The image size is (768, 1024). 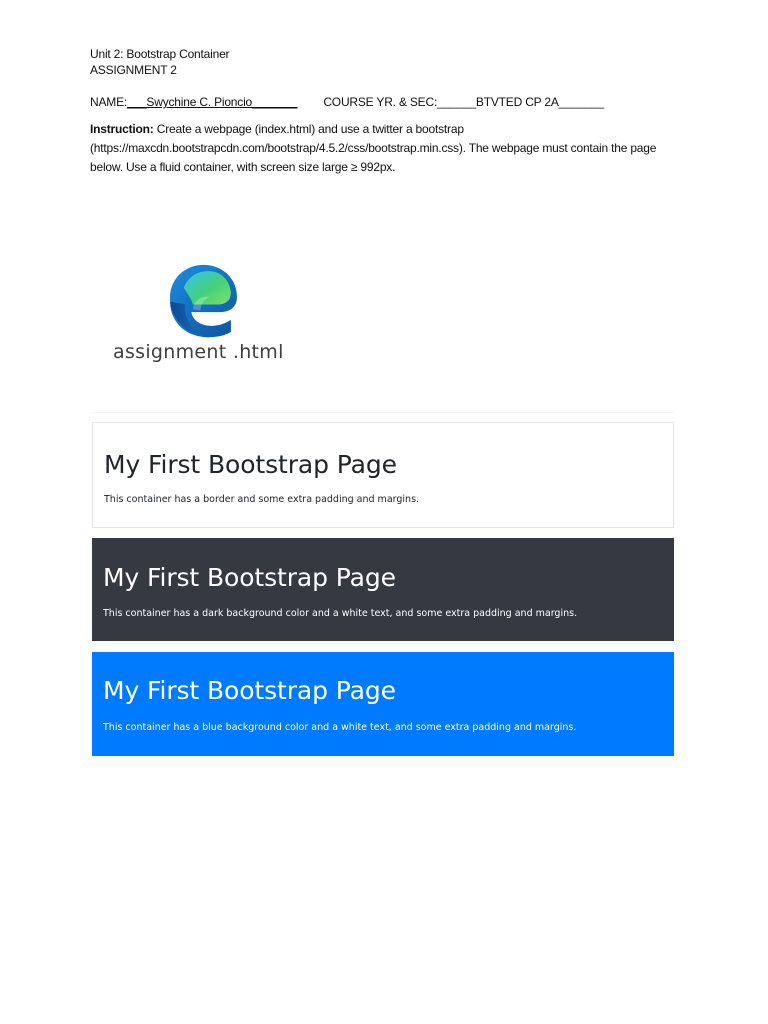 What do you see at coordinates (212, 102) in the screenshot?
I see `name-value: ___Swychine C. Pioncio_______` at bounding box center [212, 102].